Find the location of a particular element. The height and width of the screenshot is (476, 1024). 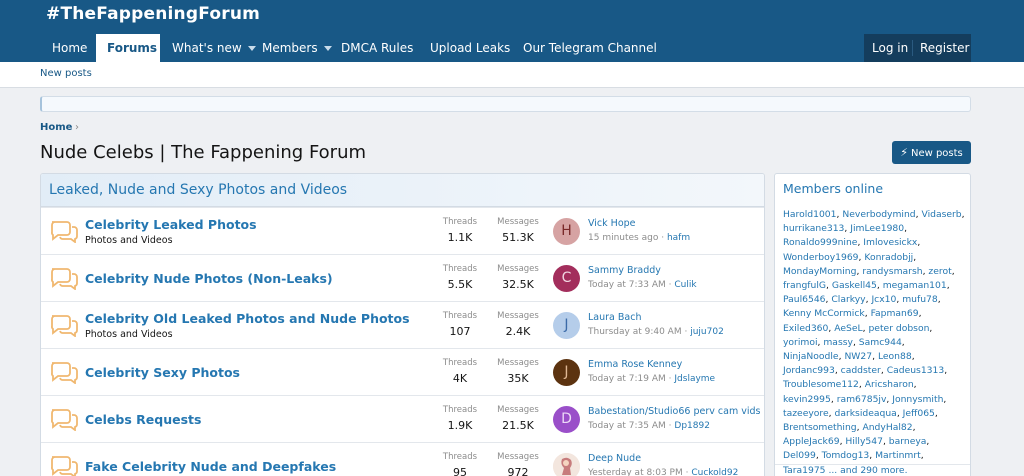

member-link: Ronaldo999nine is located at coordinates (820, 242).